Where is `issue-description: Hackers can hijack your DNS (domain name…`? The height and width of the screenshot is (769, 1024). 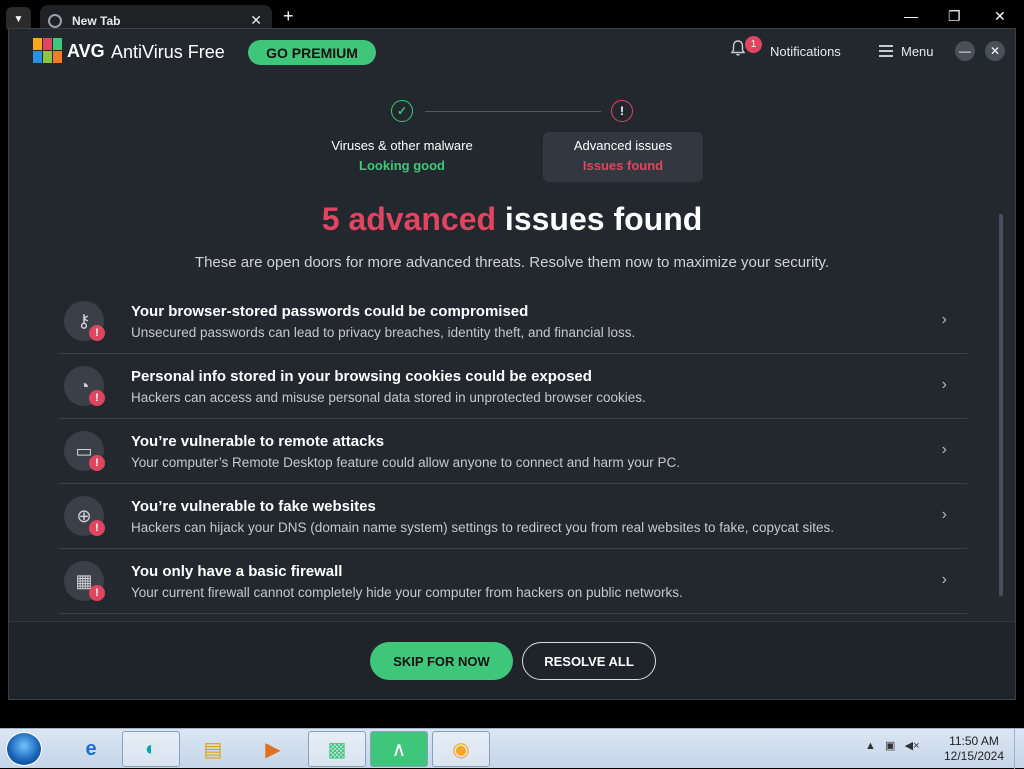 issue-description: Hackers can hijack your DNS (domain name… is located at coordinates (483, 527).